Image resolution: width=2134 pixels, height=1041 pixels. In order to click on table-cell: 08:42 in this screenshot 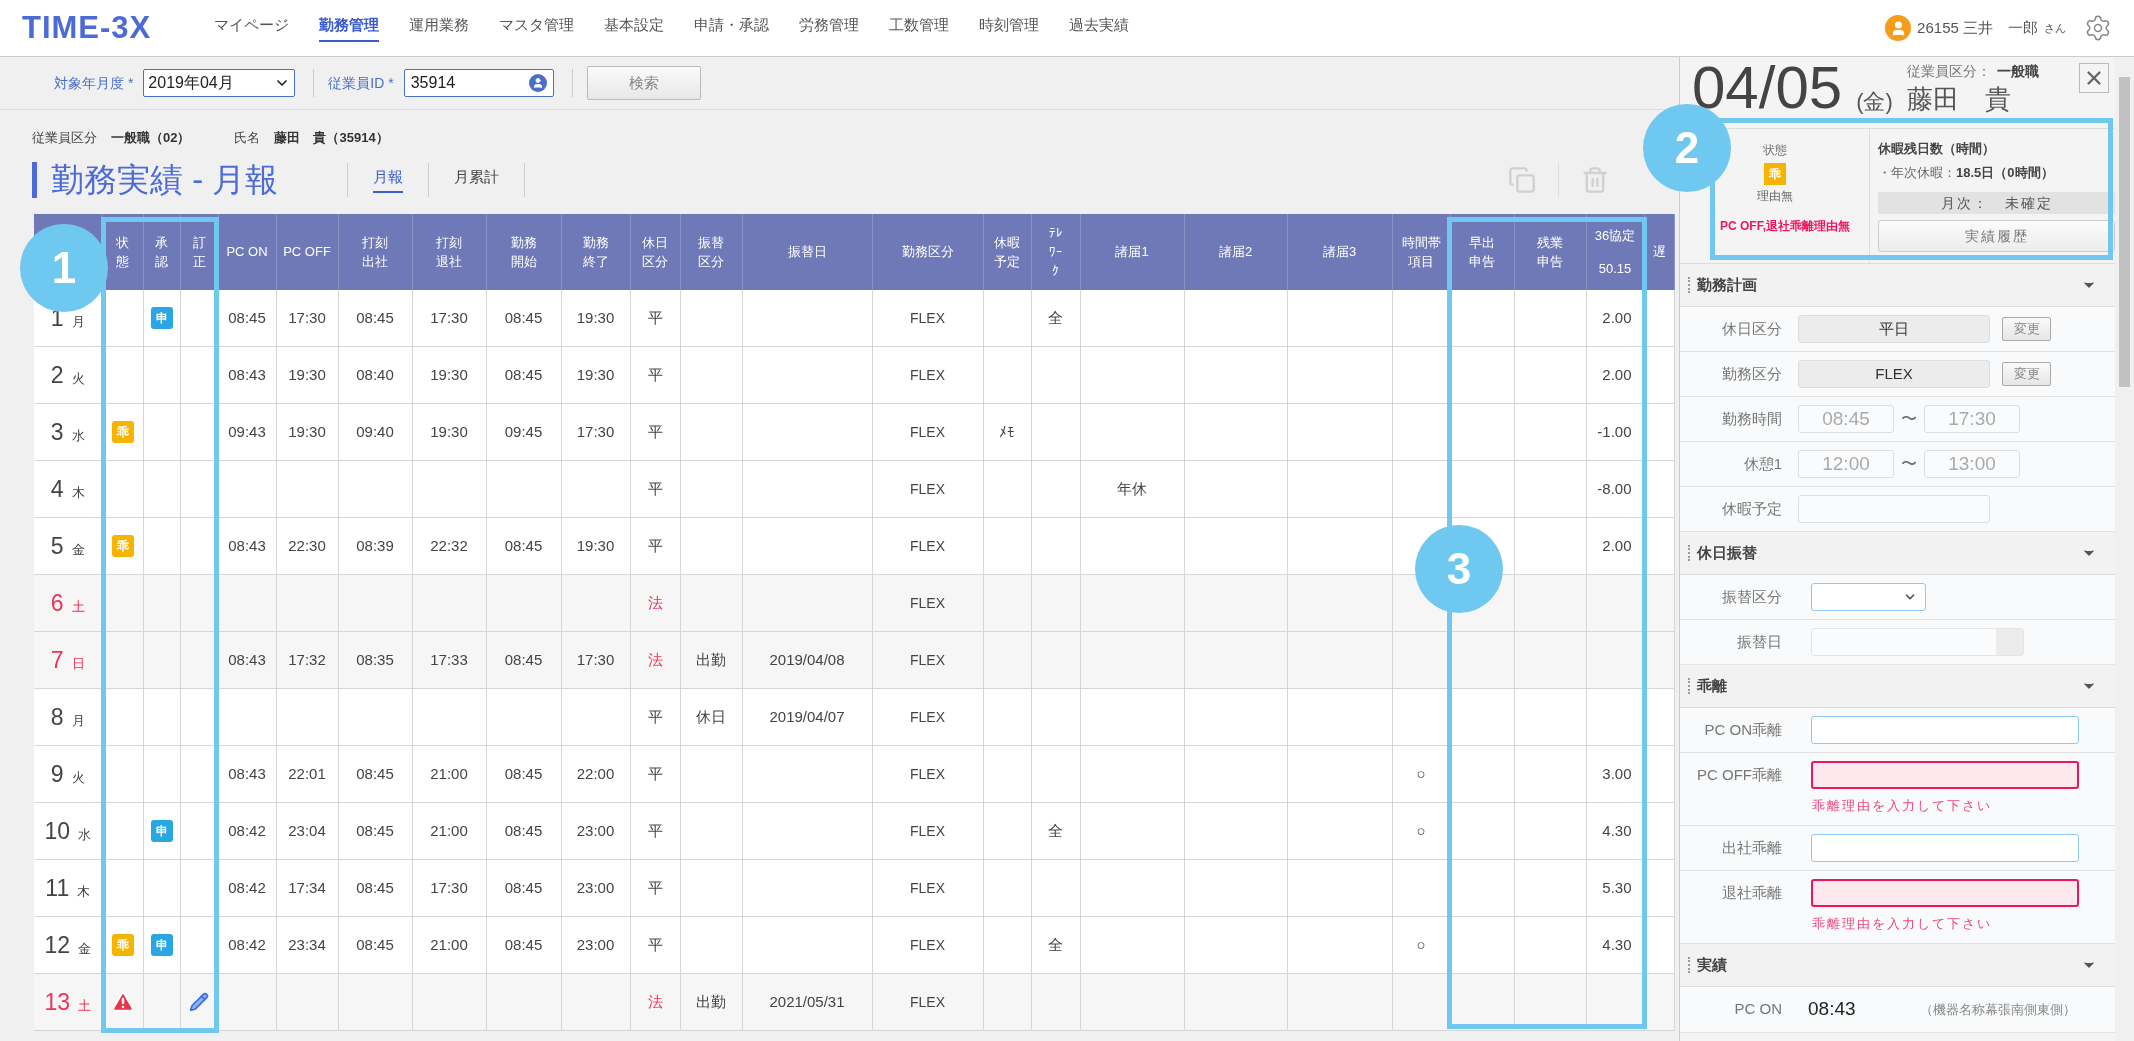, I will do `click(247, 887)`.